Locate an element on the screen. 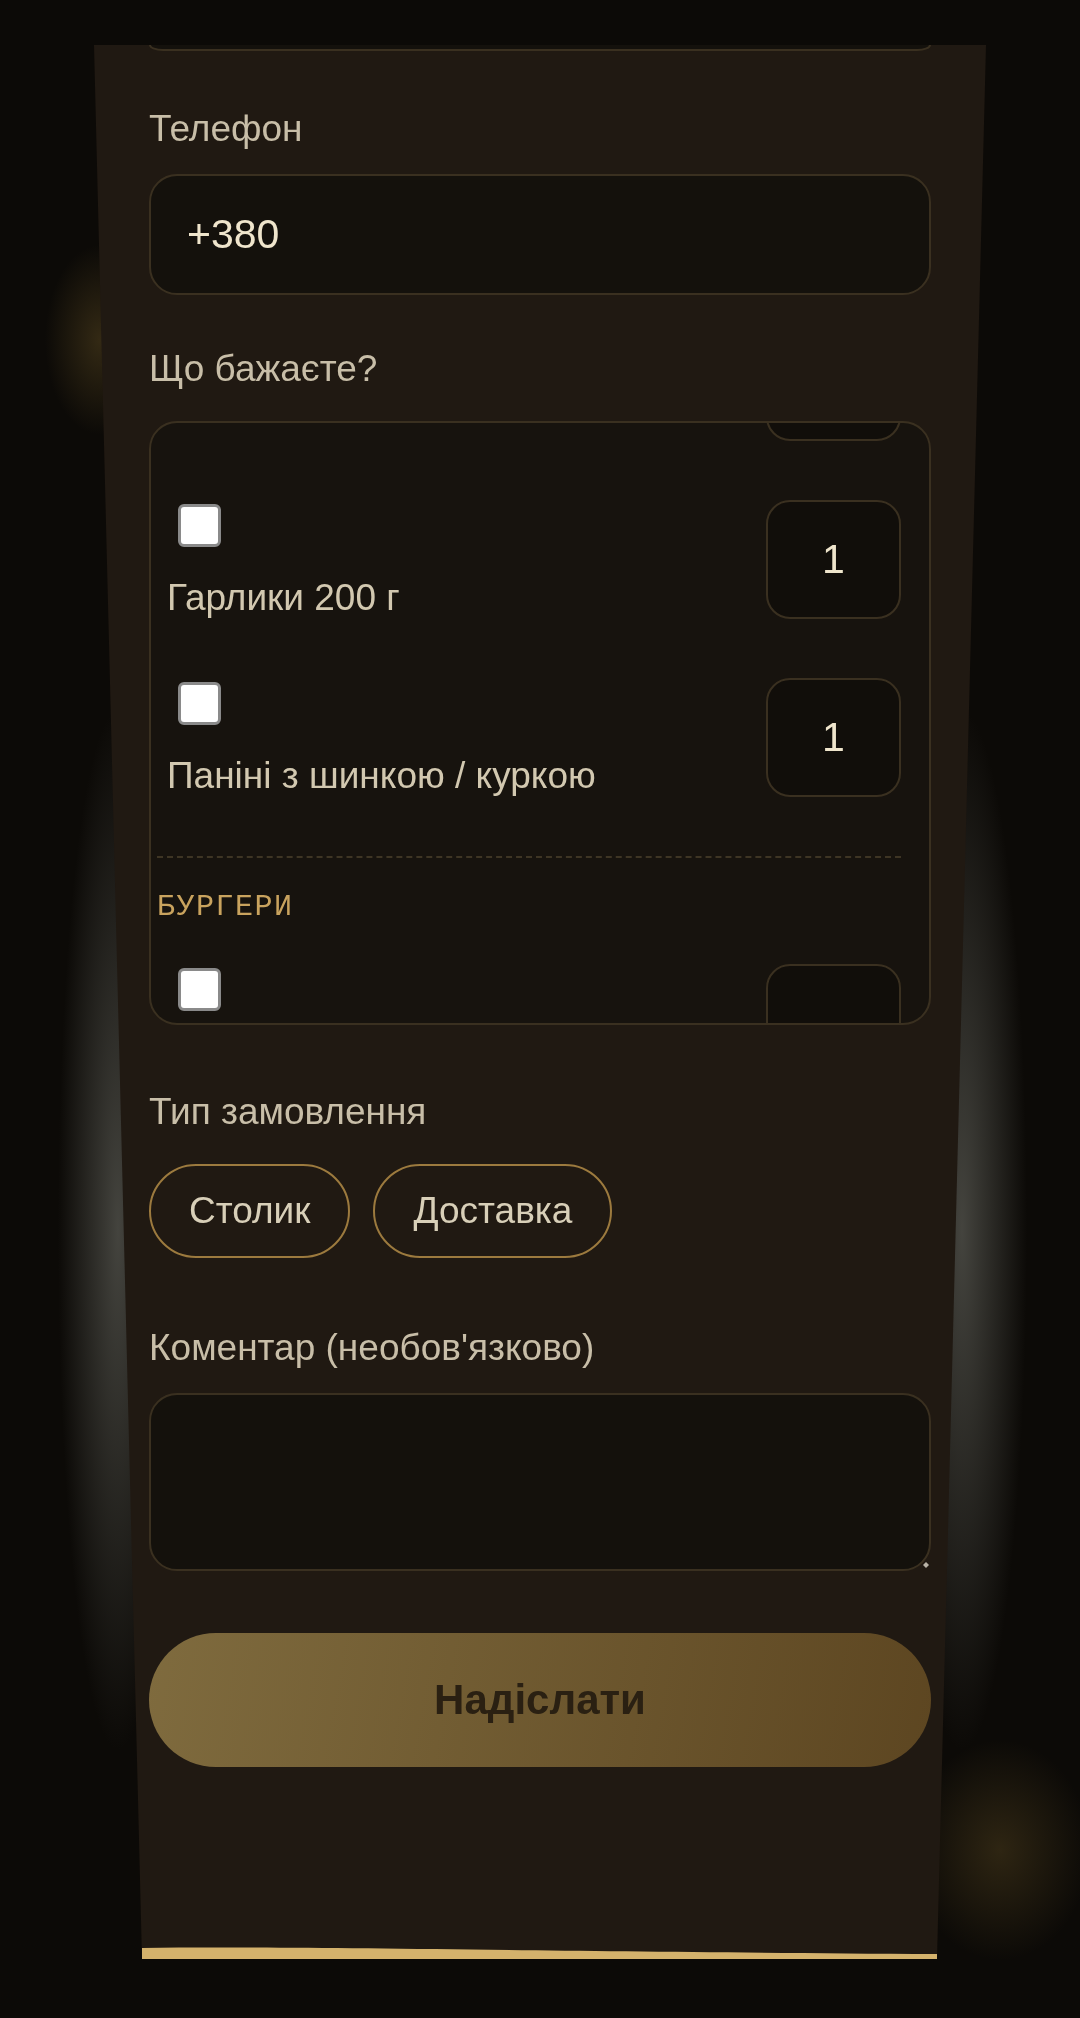 This screenshot has width=1080, height=2018. order-type-option: Доставка is located at coordinates (493, 1211).